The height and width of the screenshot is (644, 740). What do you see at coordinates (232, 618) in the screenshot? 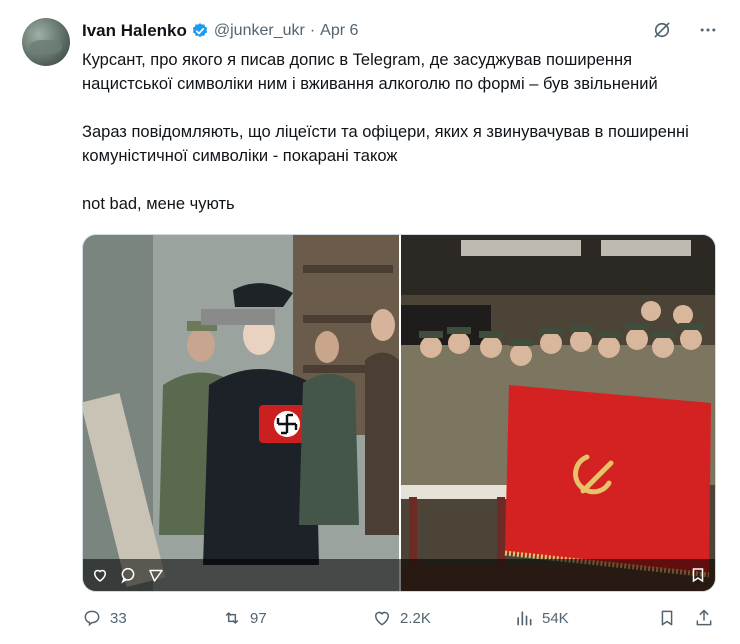
I see `repost-icon` at bounding box center [232, 618].